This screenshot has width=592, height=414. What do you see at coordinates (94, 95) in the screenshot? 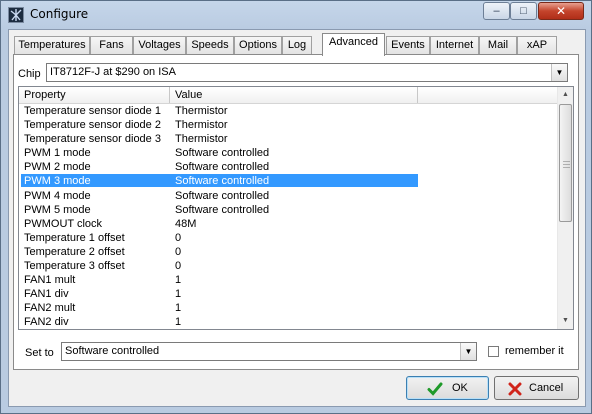
I see `column-header-property: Property` at bounding box center [94, 95].